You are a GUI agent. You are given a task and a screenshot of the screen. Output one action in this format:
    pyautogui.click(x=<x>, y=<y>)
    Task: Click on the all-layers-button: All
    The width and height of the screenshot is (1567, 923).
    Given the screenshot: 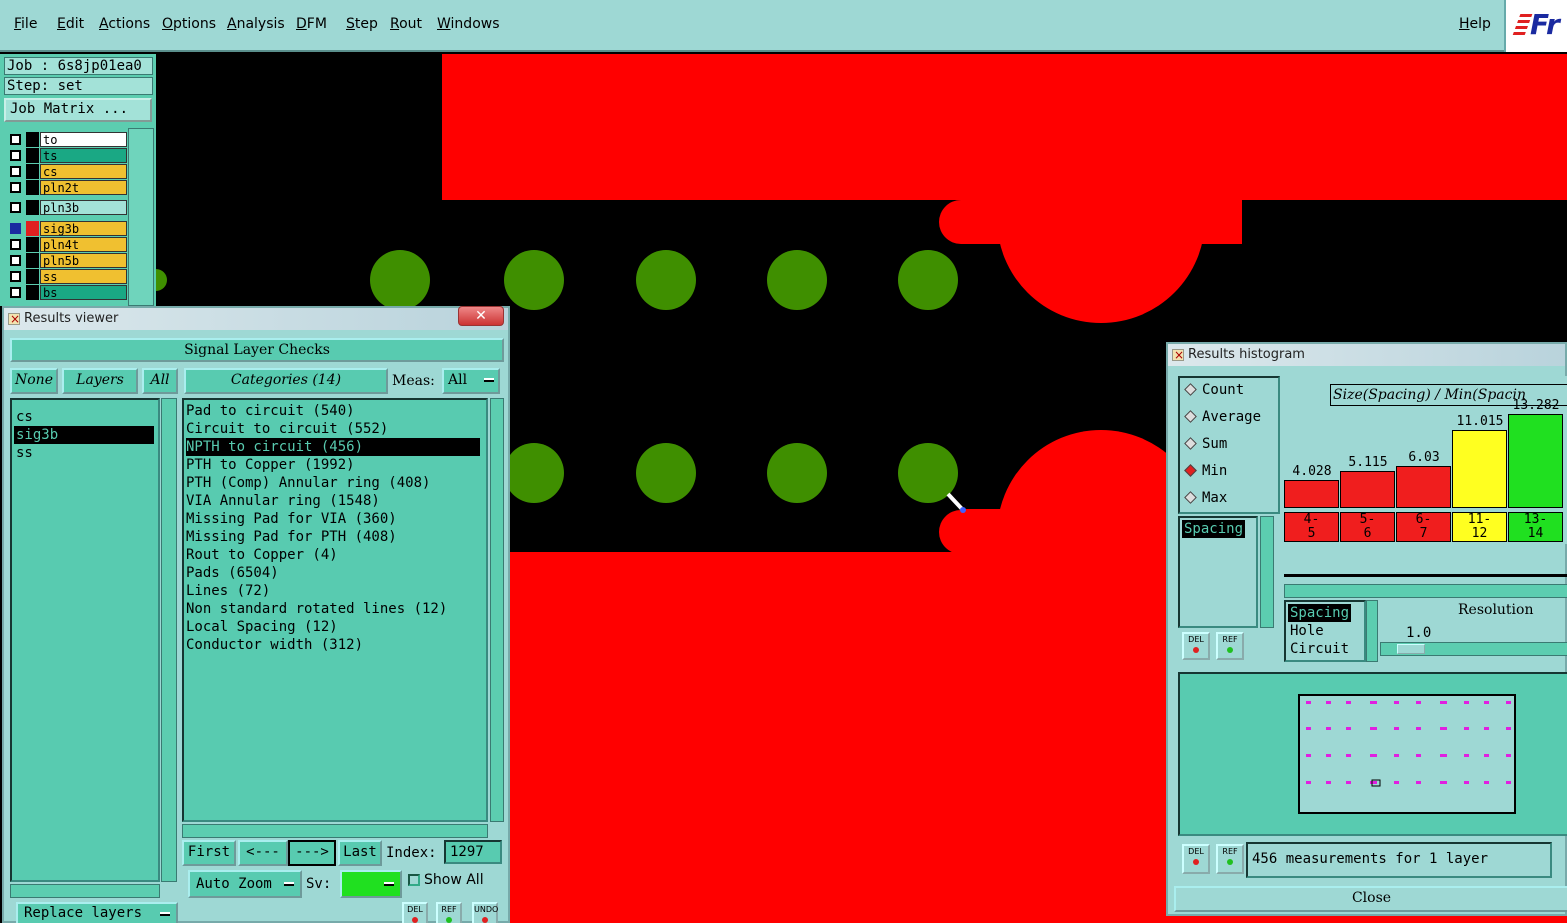 What is the action you would take?
    pyautogui.click(x=160, y=381)
    